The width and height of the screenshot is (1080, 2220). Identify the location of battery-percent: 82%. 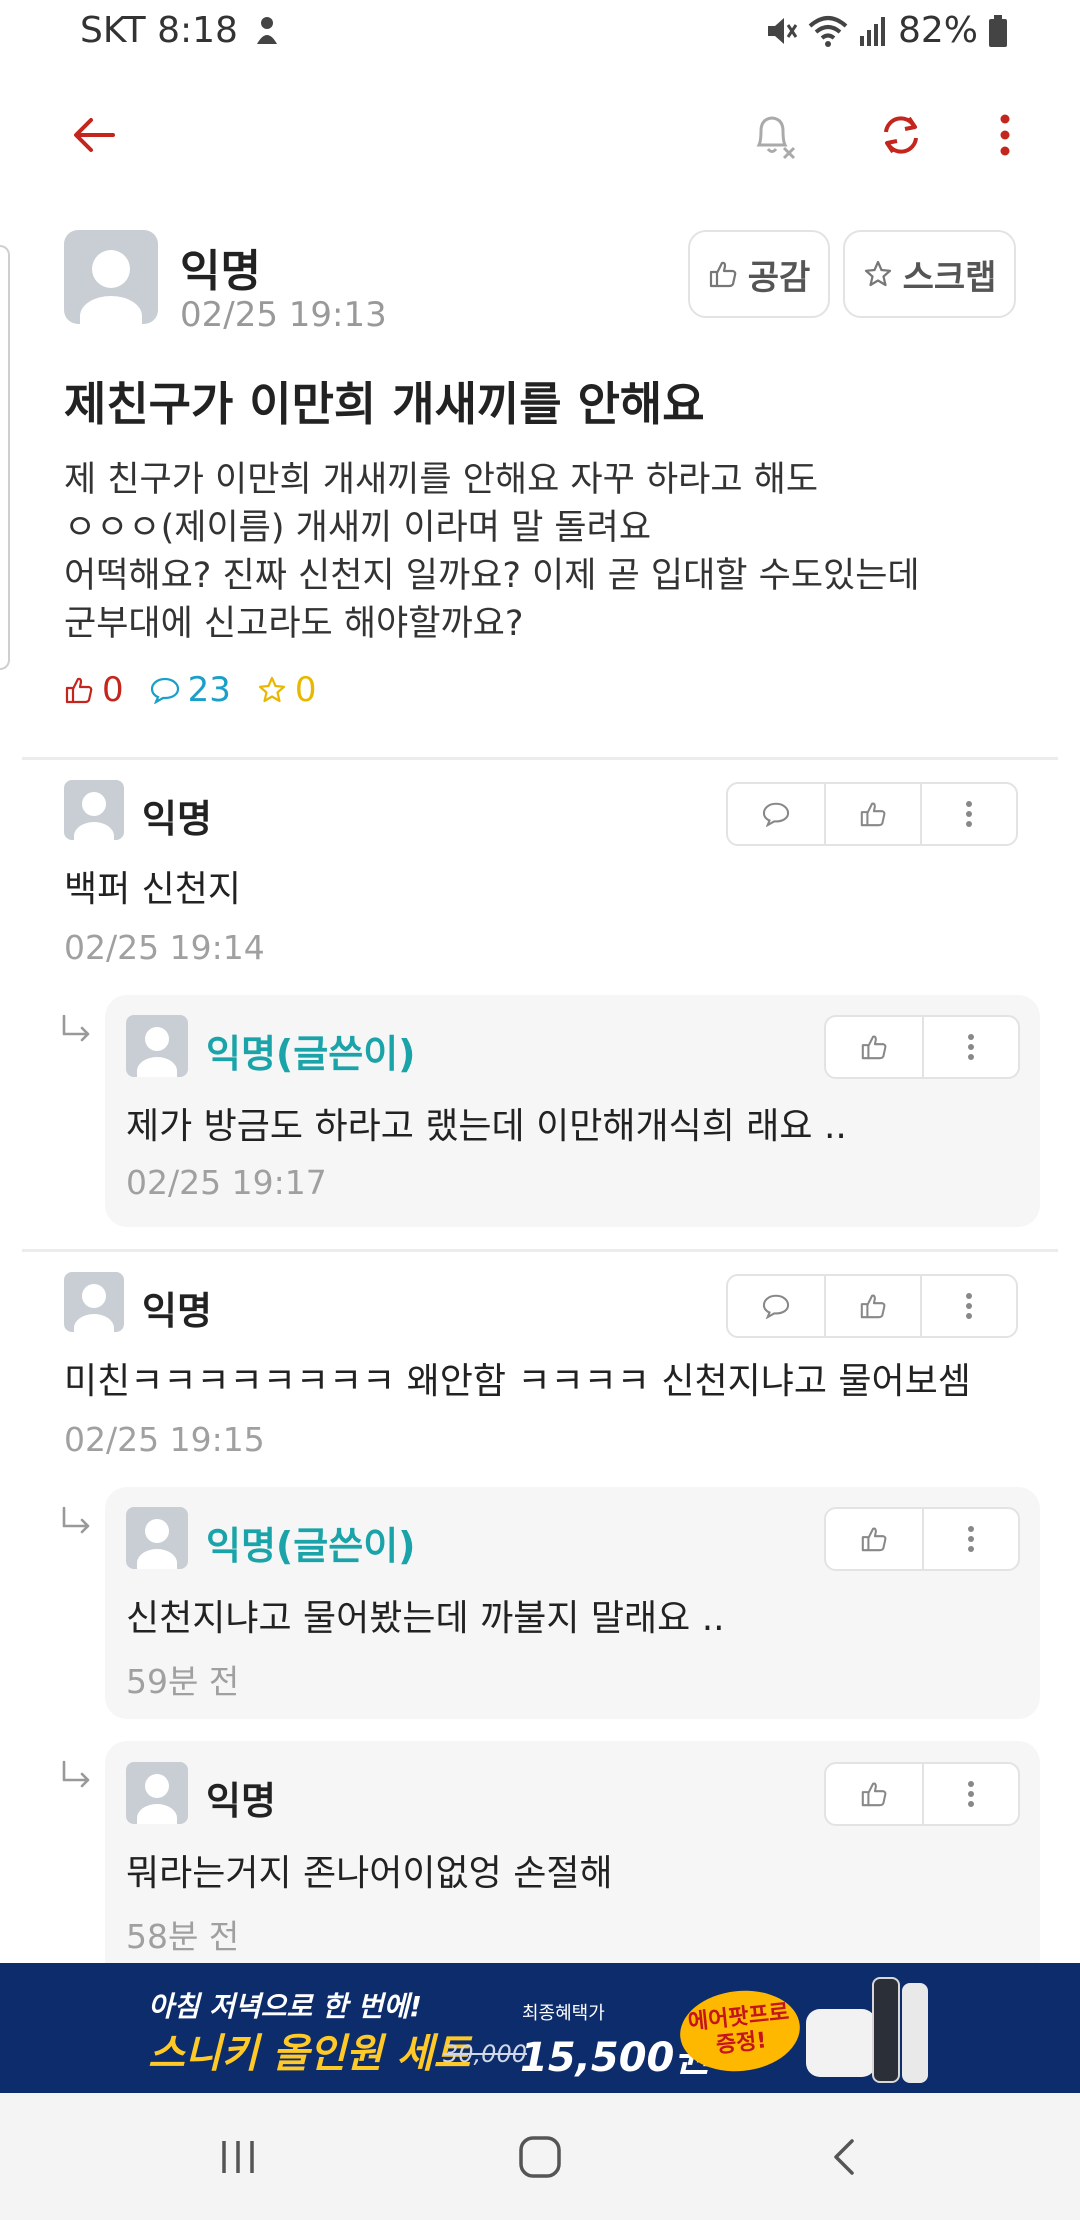
(937, 30).